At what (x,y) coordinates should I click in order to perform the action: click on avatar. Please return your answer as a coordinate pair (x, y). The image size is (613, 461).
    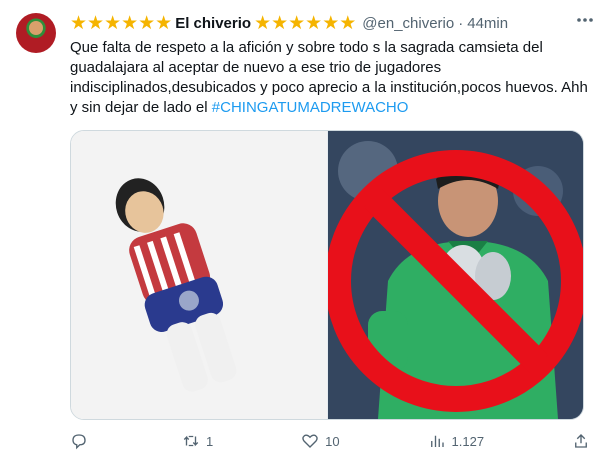
    Looking at the image, I should click on (36, 33).